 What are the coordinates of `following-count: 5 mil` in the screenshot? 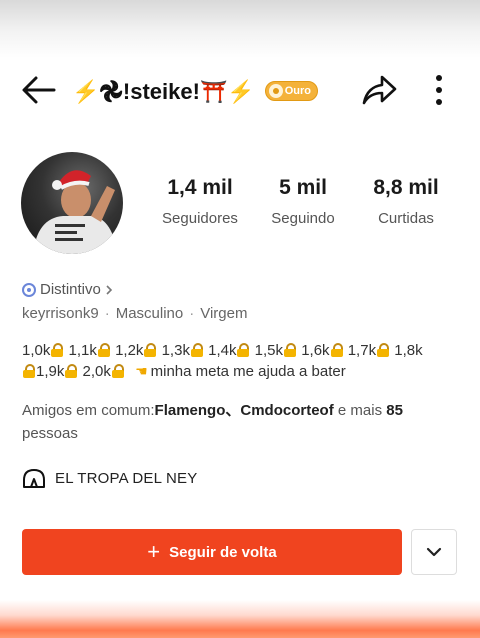 It's located at (303, 187).